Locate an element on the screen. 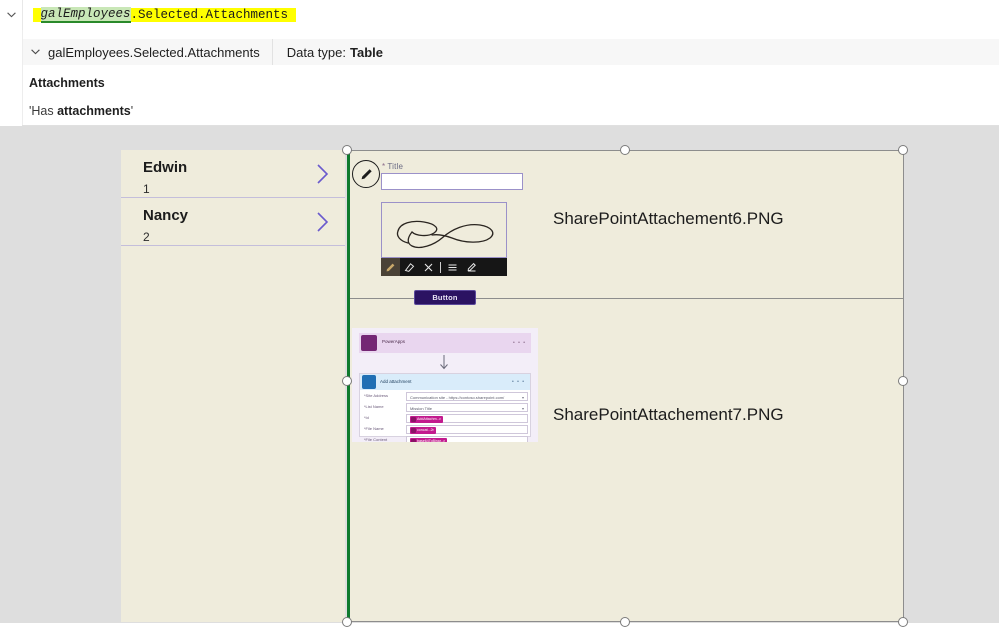  attachment-filename: SharePointAttachement6.PNG is located at coordinates (668, 218).